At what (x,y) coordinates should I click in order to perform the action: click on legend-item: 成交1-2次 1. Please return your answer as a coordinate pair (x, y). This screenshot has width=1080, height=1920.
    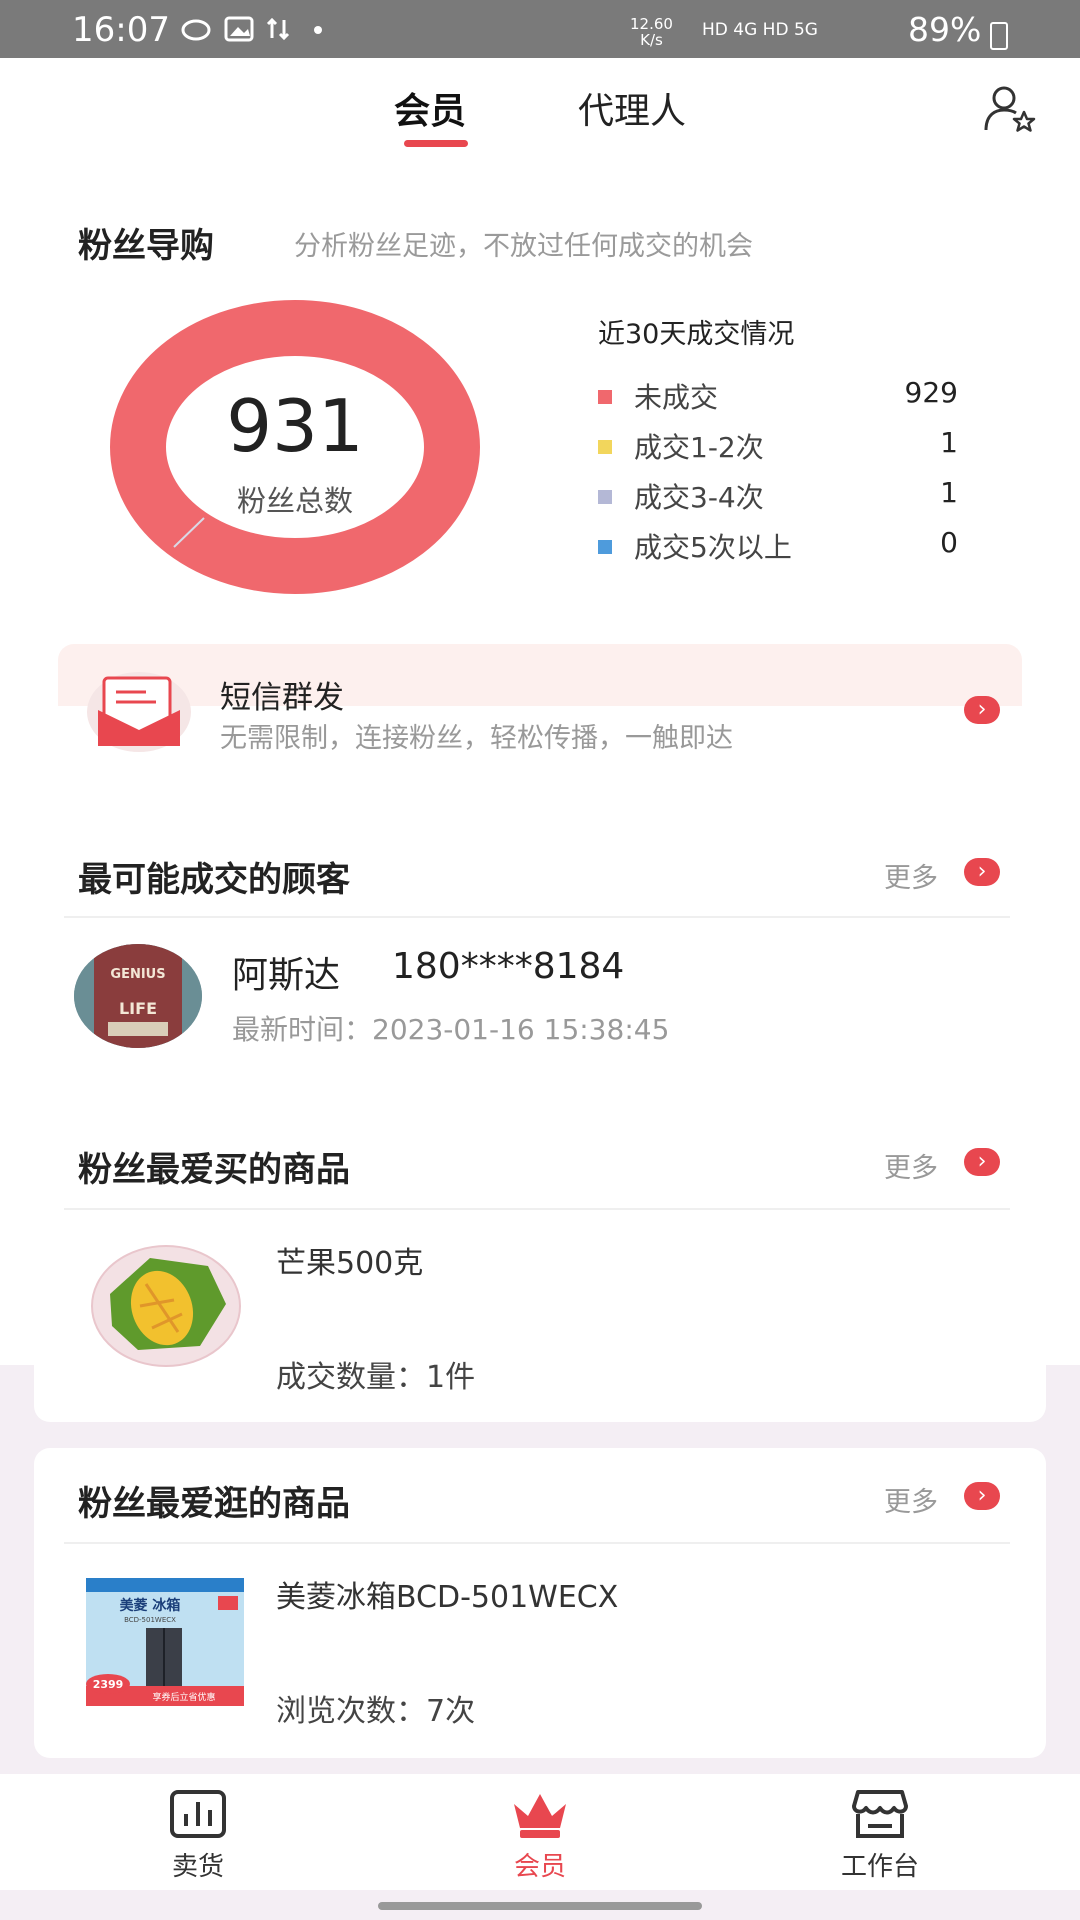
    Looking at the image, I should click on (778, 446).